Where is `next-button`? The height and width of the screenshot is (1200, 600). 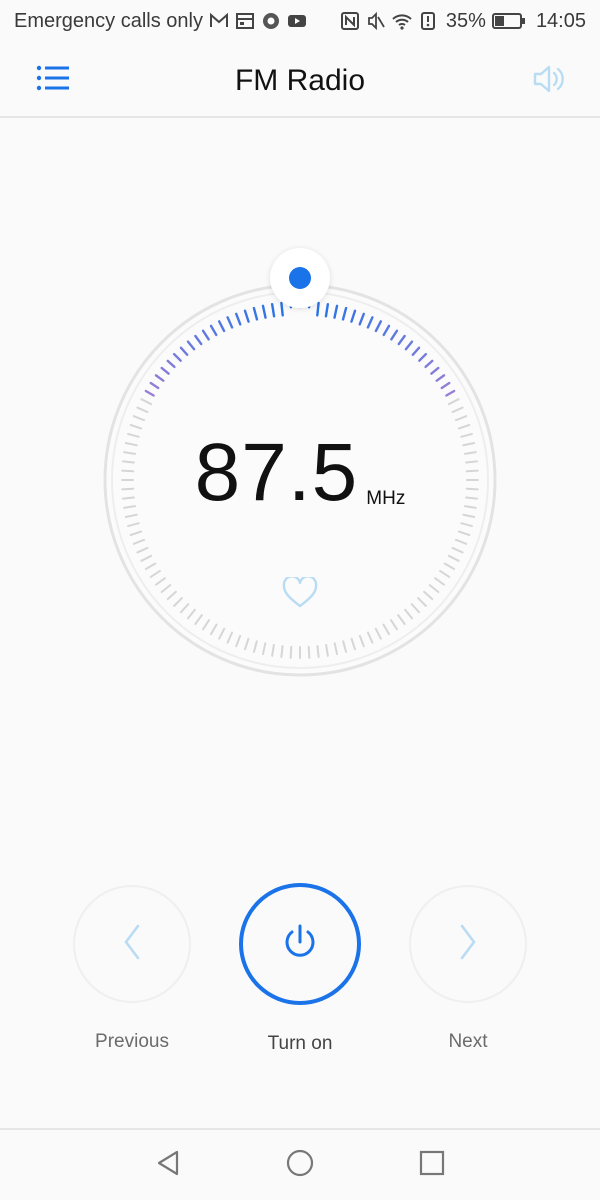 next-button is located at coordinates (468, 944).